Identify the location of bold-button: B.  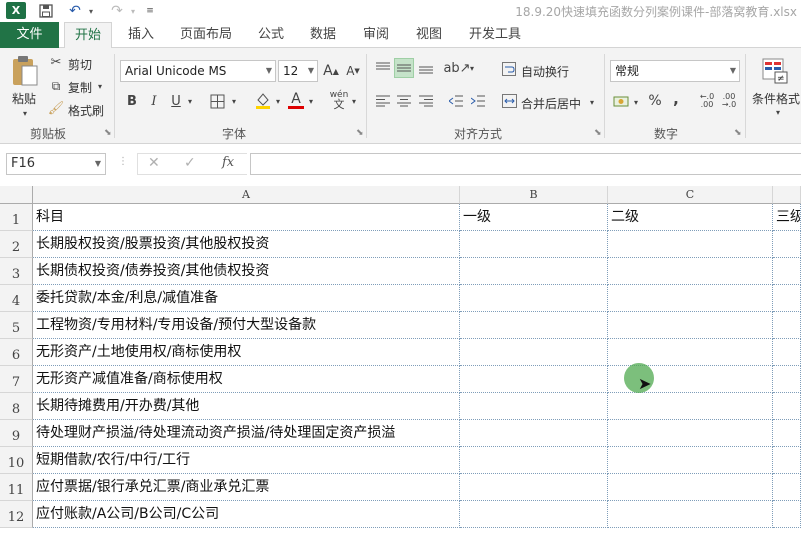
(132, 101).